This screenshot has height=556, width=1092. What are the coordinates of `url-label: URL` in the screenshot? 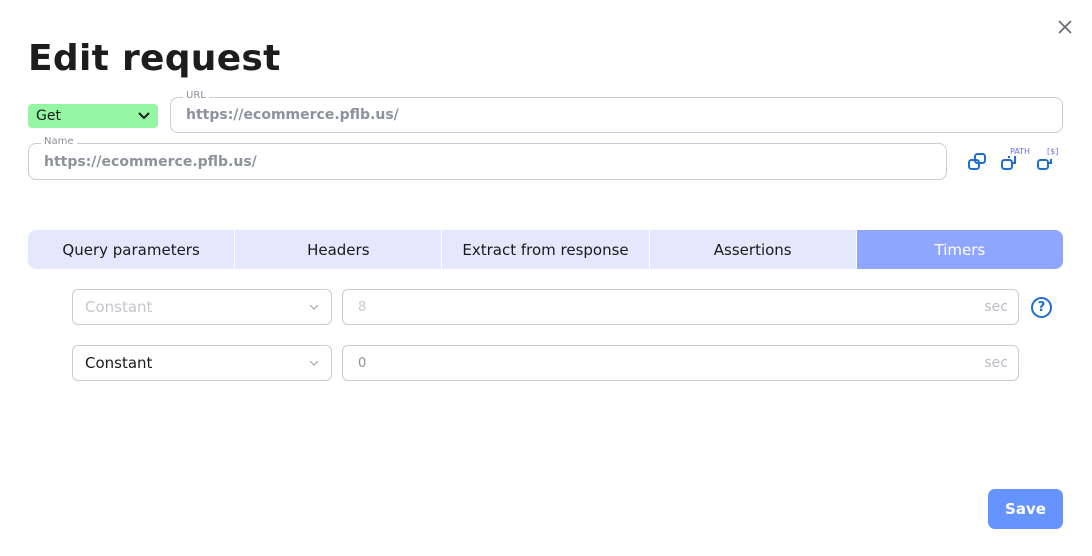 It's located at (196, 95).